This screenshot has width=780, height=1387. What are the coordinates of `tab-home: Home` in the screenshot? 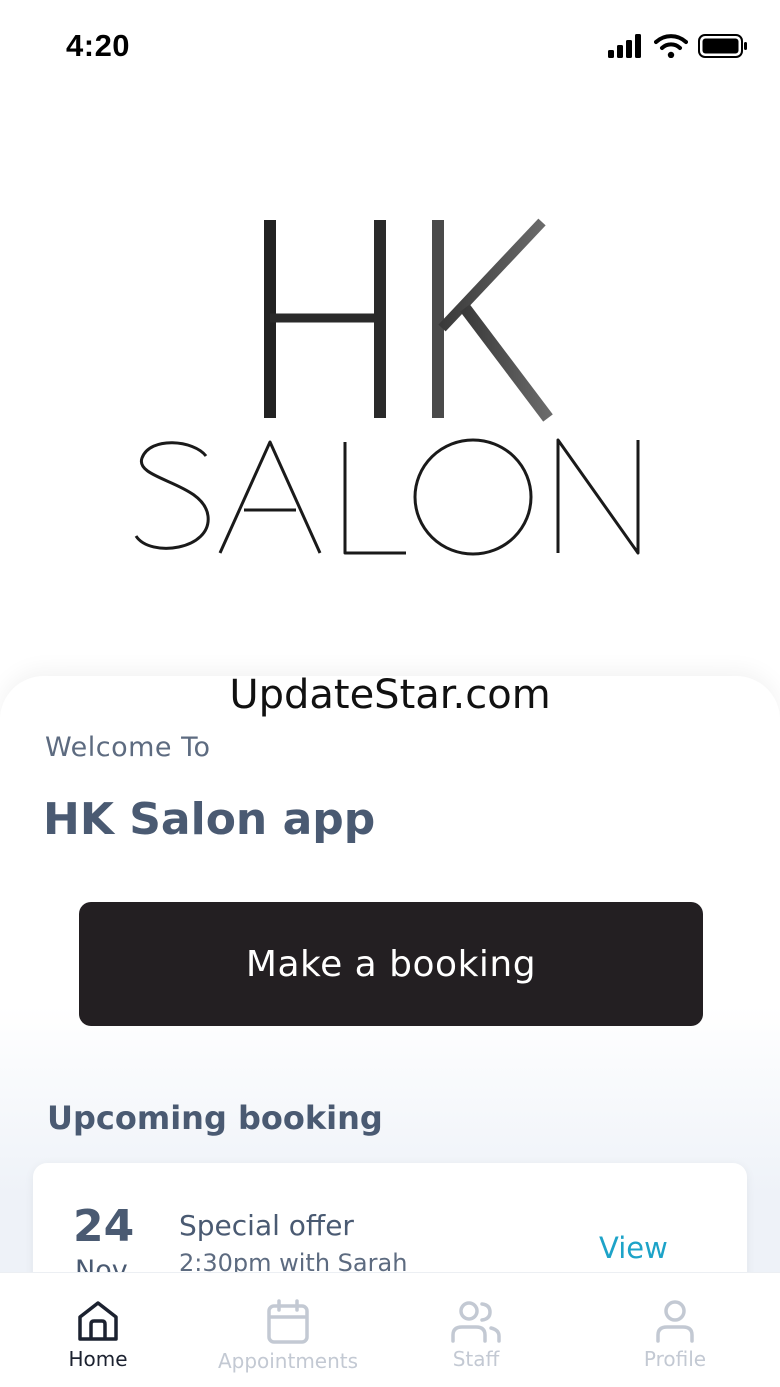 It's located at (98, 1330).